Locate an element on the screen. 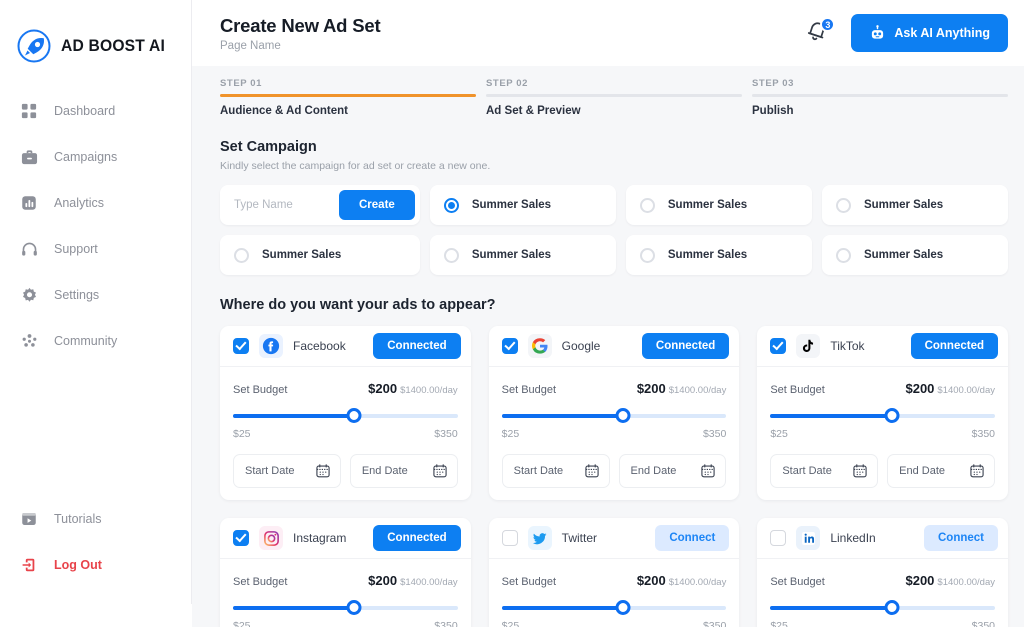 The width and height of the screenshot is (1024, 627). end-date-label: End Date is located at coordinates (653, 471).